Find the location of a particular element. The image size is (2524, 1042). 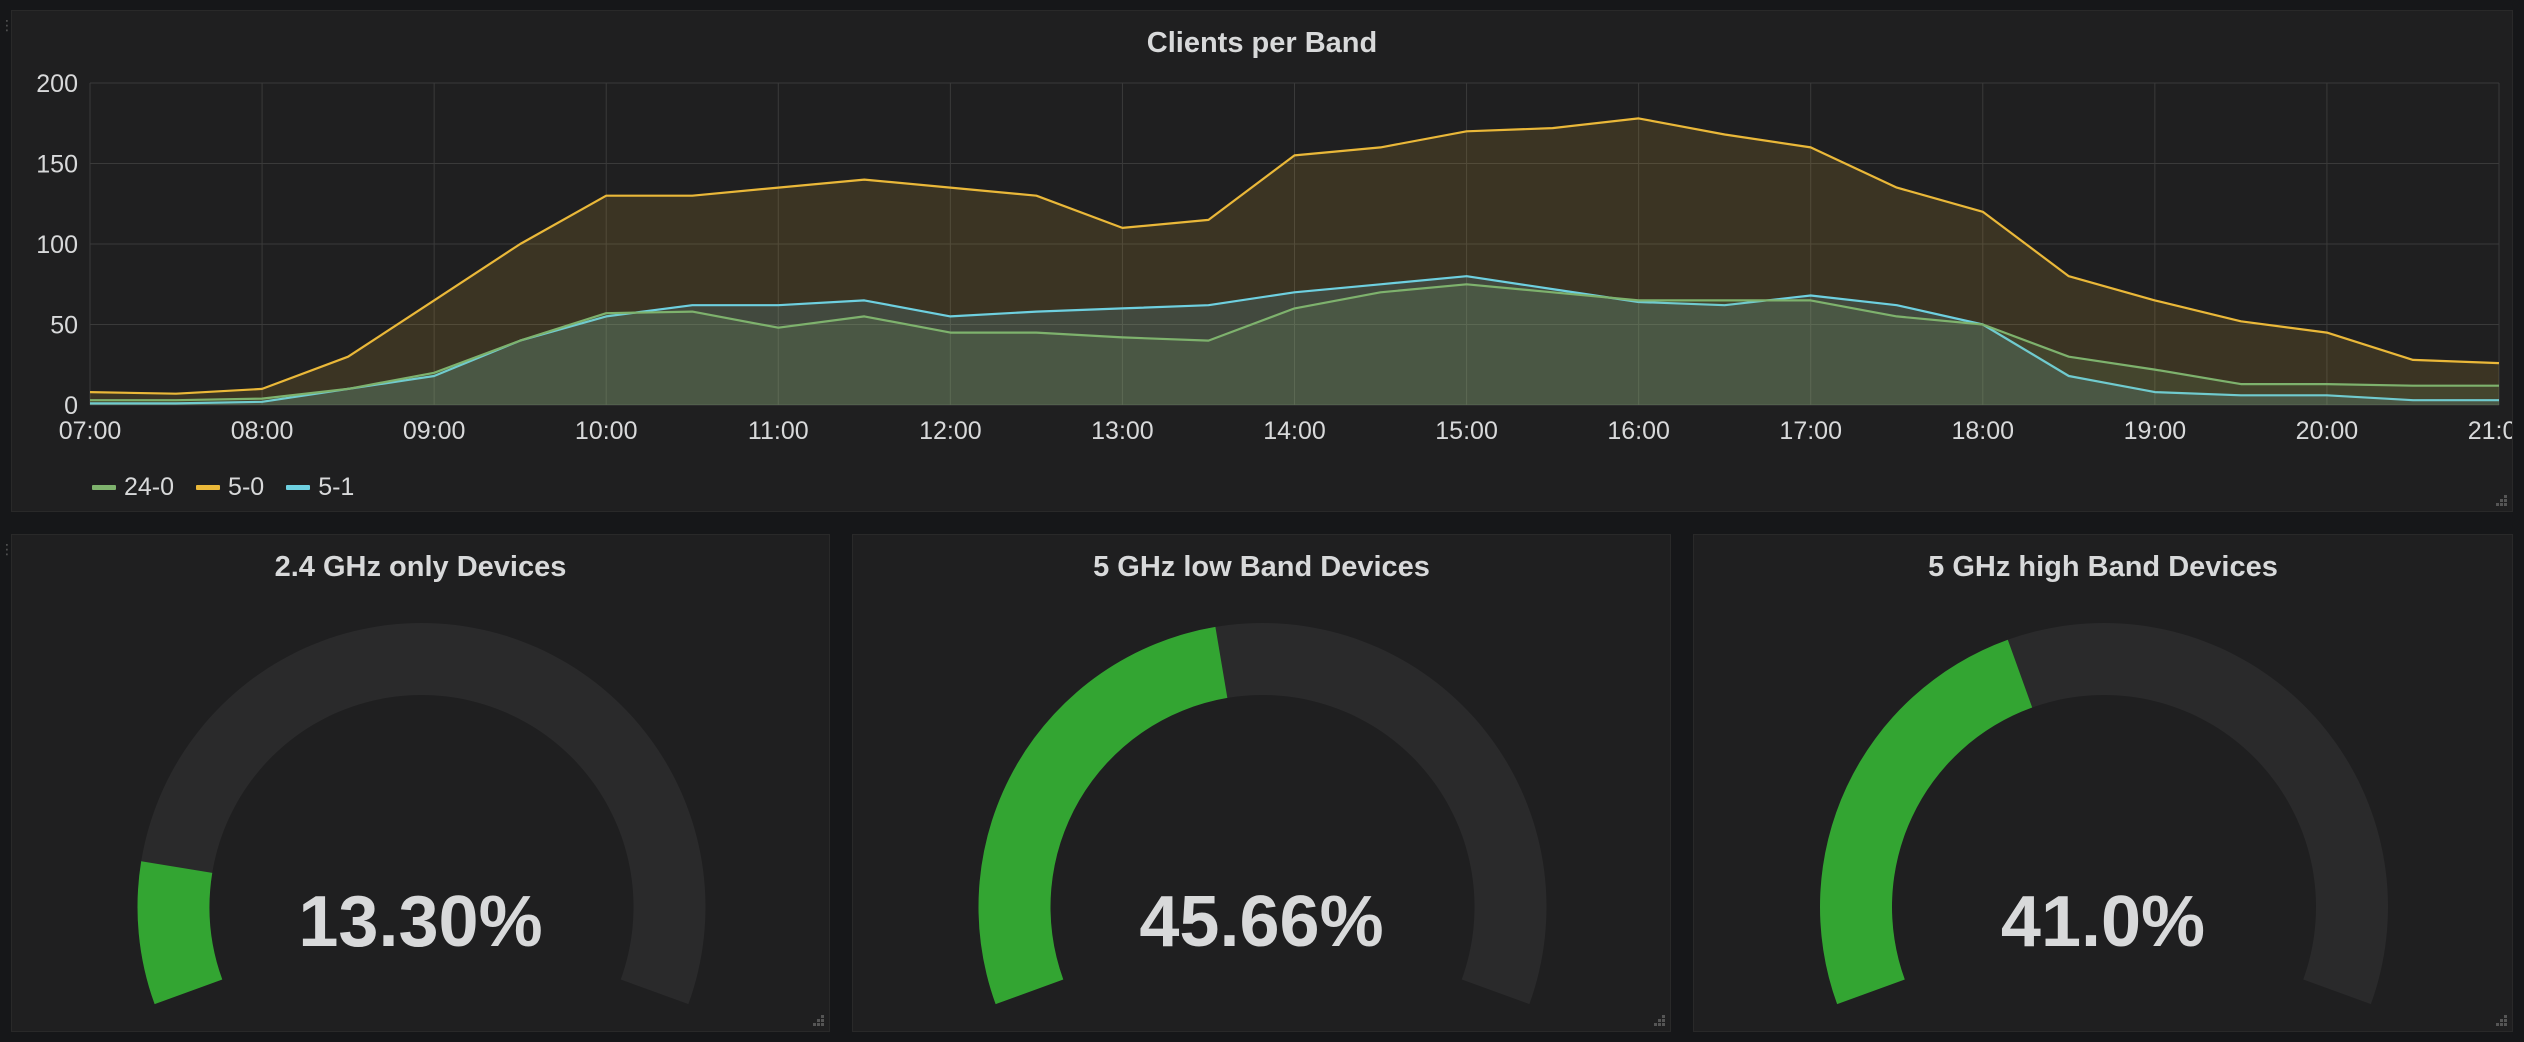

x-tick-label: 21:00 is located at coordinates (2490, 431).